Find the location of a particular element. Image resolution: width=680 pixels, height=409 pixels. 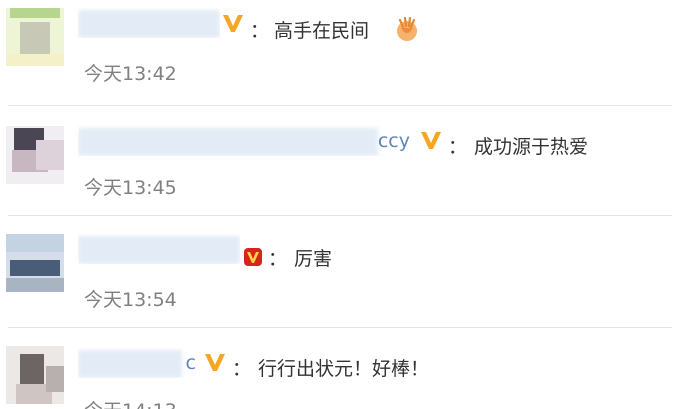

comment-time: 今天13:45 is located at coordinates (130, 188).